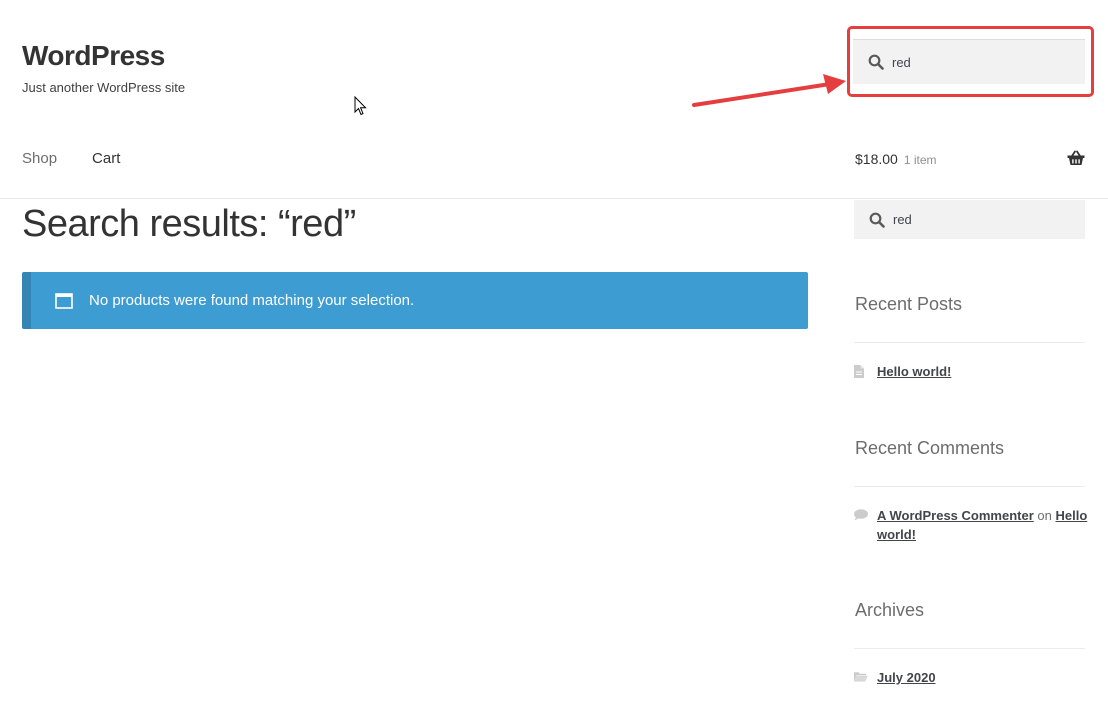  Describe the element at coordinates (39, 158) in the screenshot. I see `nav-item-shop: Shop` at that location.